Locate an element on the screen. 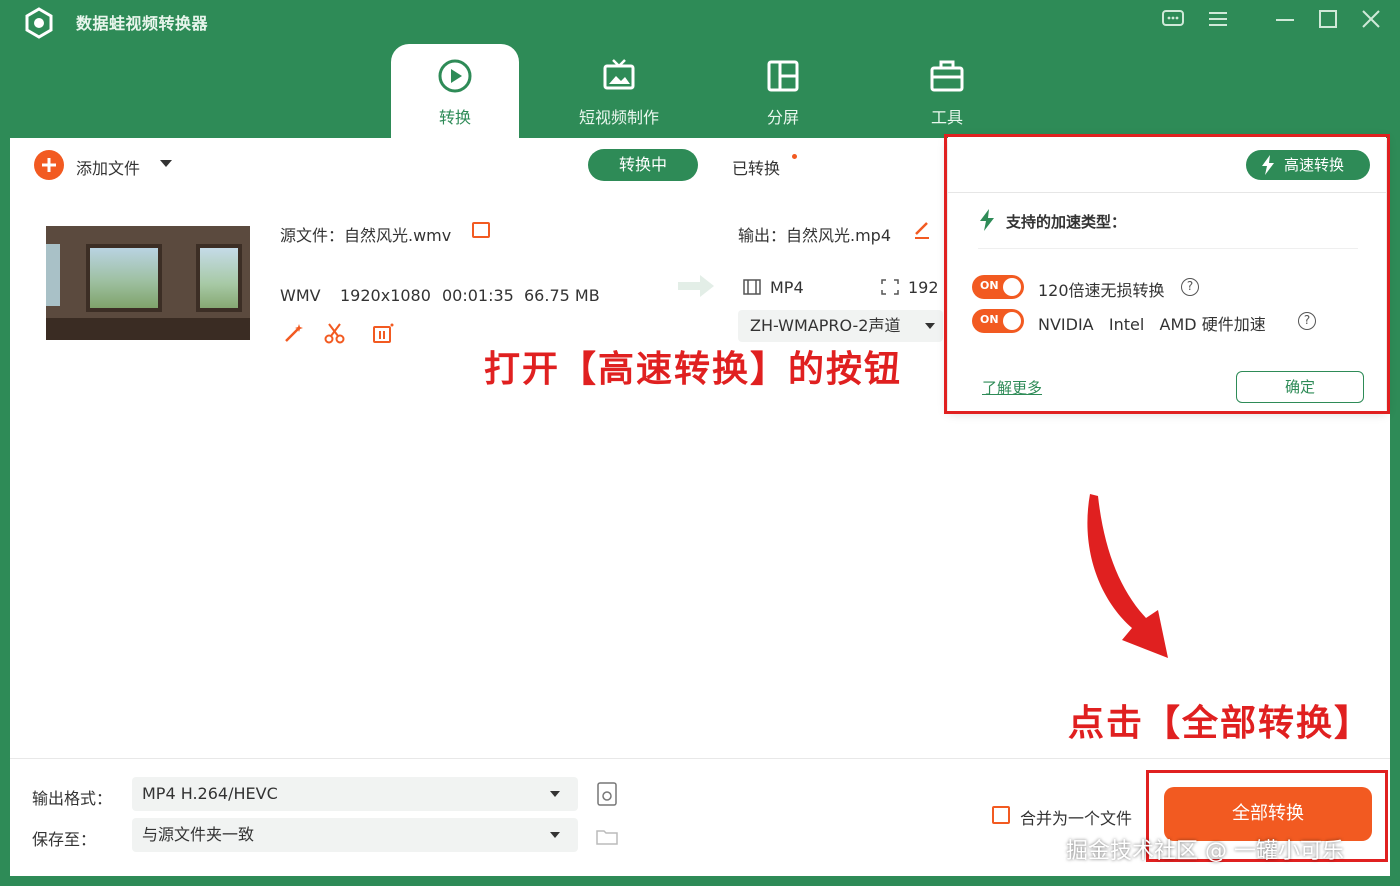 The width and height of the screenshot is (1400, 886). film-icon is located at coordinates (752, 287).